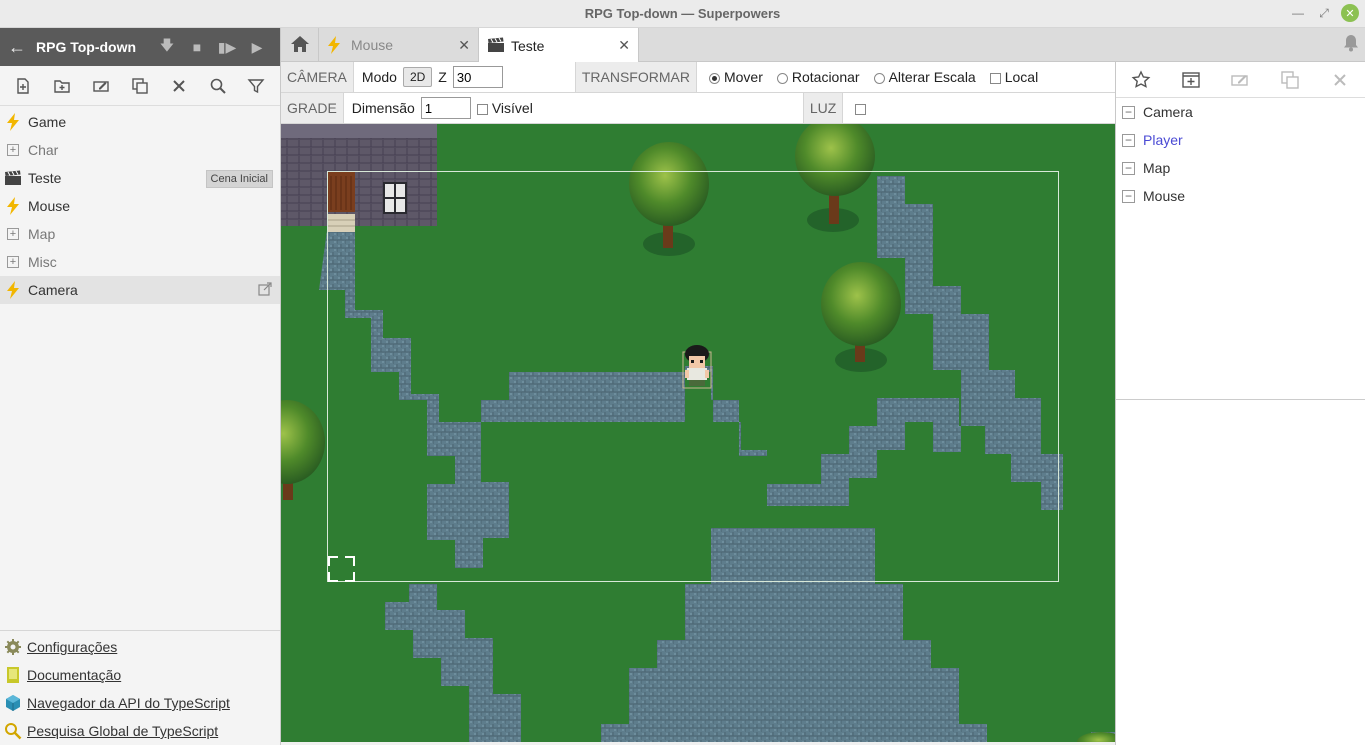 This screenshot has width=1365, height=745. I want to click on camera-section-label: CÂMERA, so click(317, 77).